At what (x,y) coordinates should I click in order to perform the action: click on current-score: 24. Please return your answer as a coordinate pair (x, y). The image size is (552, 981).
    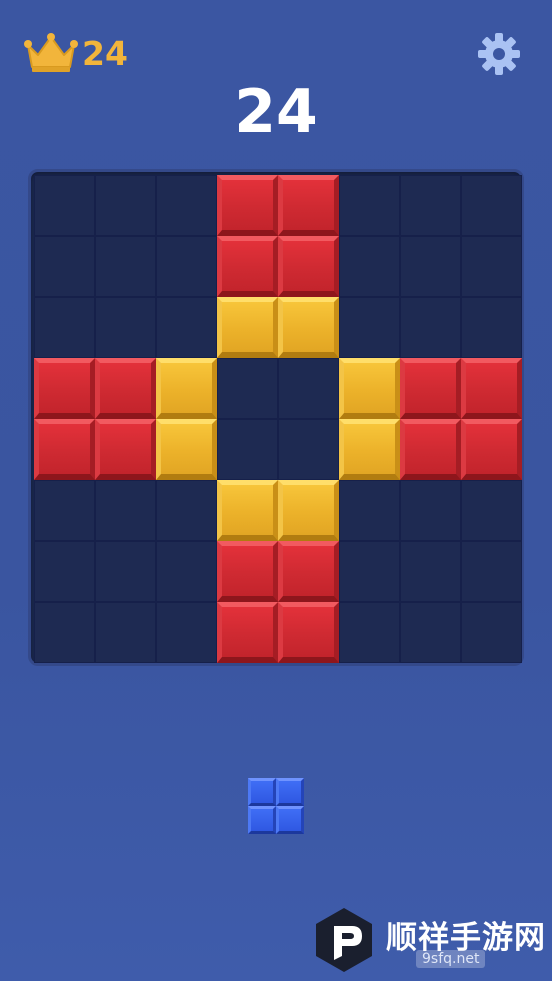
    Looking at the image, I should click on (276, 112).